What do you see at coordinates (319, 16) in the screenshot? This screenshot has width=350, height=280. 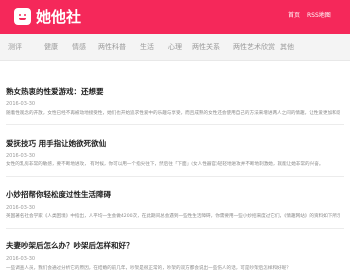 I see `rss-map-link: RSS地图` at bounding box center [319, 16].